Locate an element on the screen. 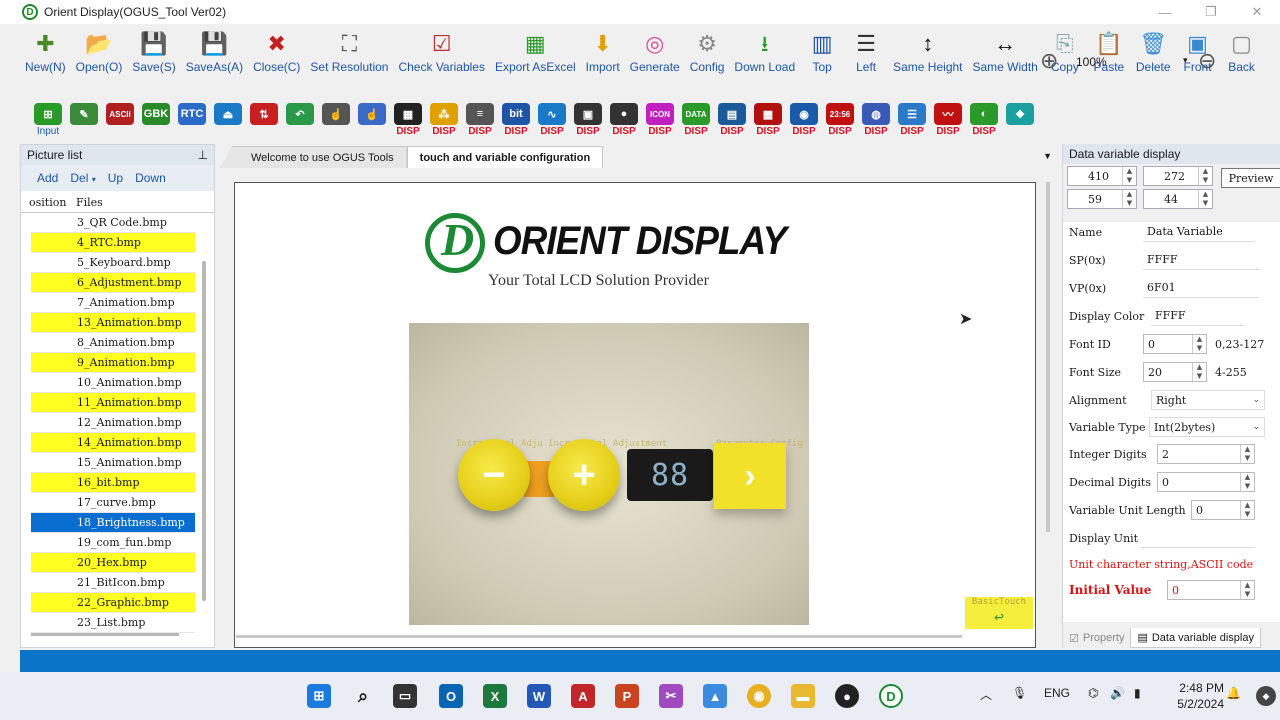 The width and height of the screenshot is (1280, 720). file-list-item: 23_List.bmp is located at coordinates (113, 623).